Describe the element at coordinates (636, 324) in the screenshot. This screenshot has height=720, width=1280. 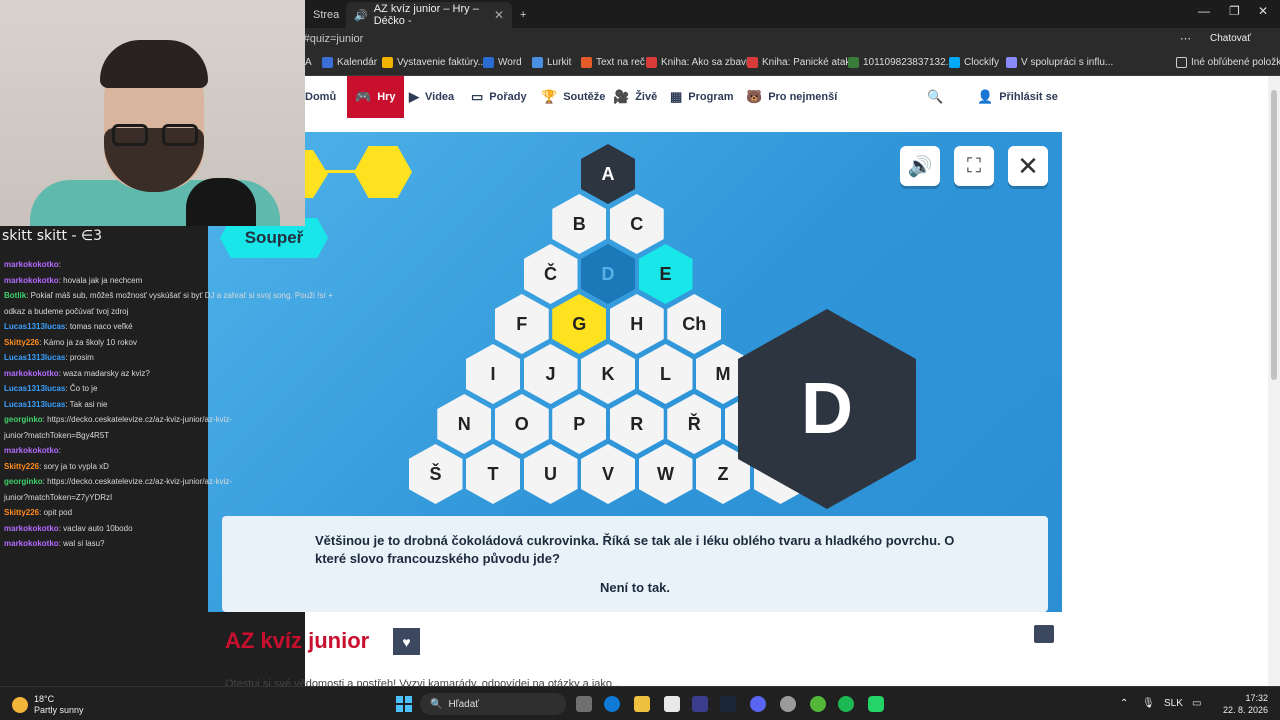
I see `letter-tile: H` at that location.